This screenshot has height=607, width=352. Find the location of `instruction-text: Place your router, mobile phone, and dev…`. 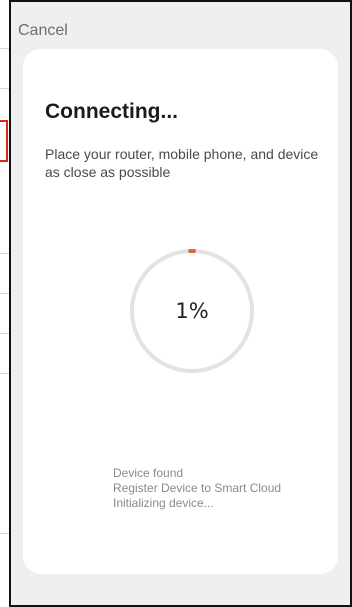

instruction-text: Place your router, mobile phone, and dev… is located at coordinates (182, 163).